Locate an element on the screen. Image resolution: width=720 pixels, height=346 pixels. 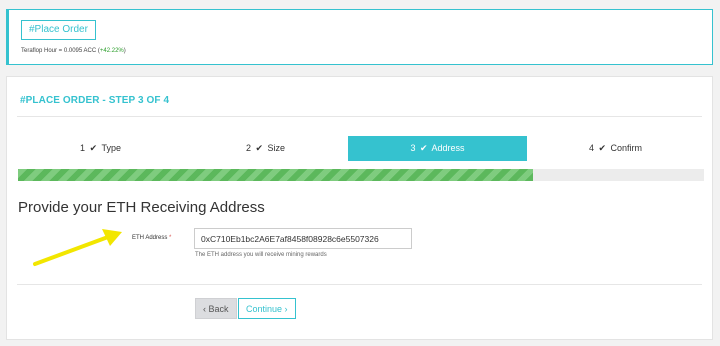
step-type: 1 ✔ Type is located at coordinates (100, 148).